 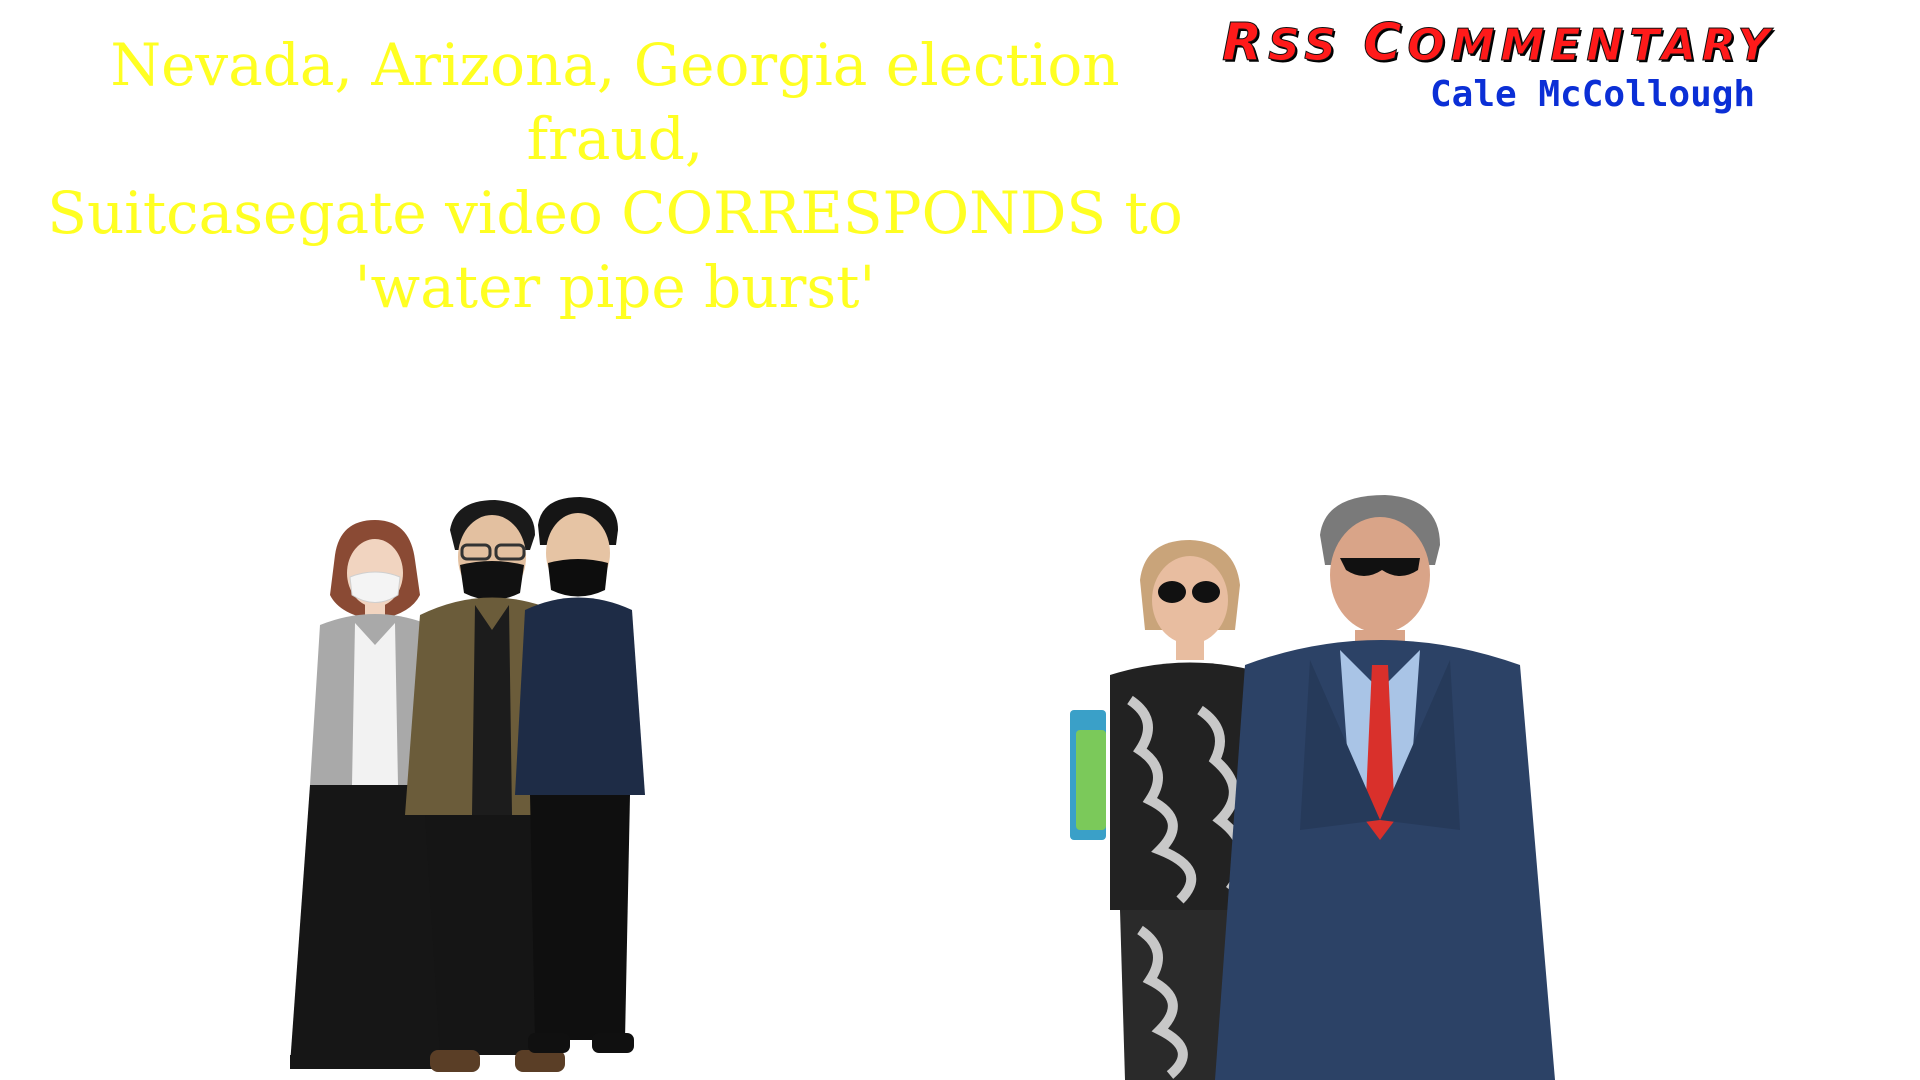 I want to click on two-people-walking-icon, so click(x=1312, y=787).